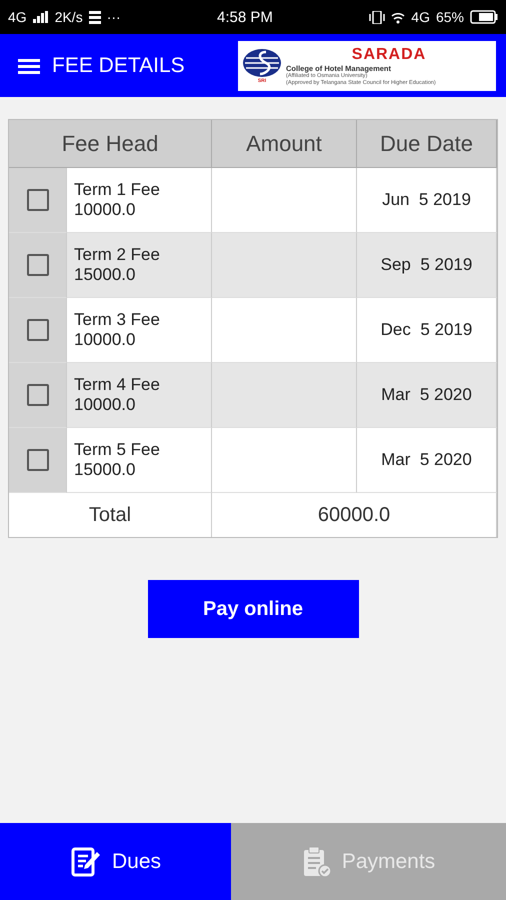 This screenshot has height=900, width=506. What do you see at coordinates (484, 17) in the screenshot?
I see `battery-icon` at bounding box center [484, 17].